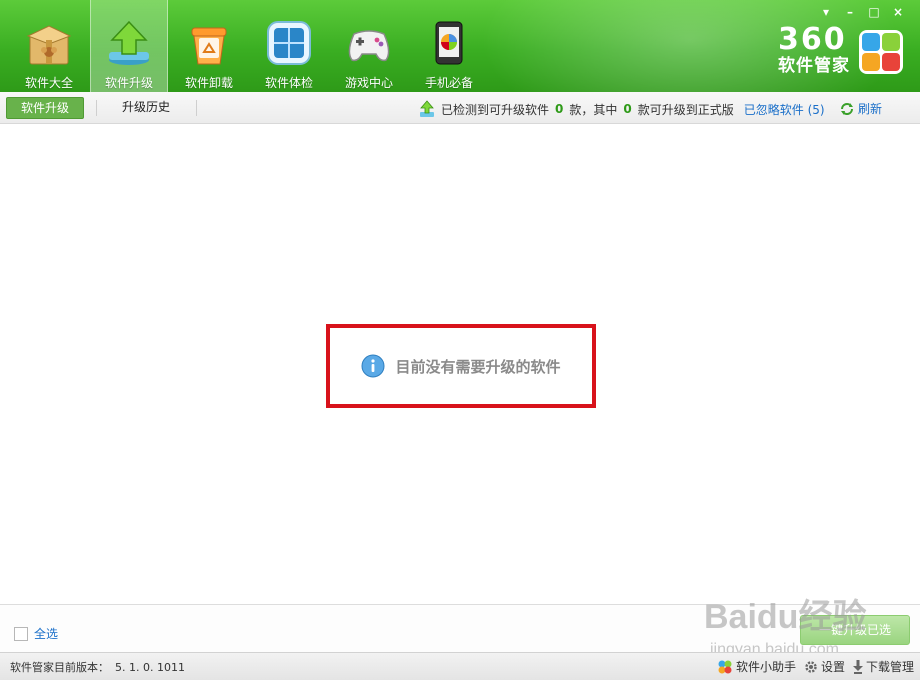  I want to click on status-bar: 软件管家目前版本： 5. 1. 0. 1011 软件小助手 设置 下载管理, so click(460, 666).